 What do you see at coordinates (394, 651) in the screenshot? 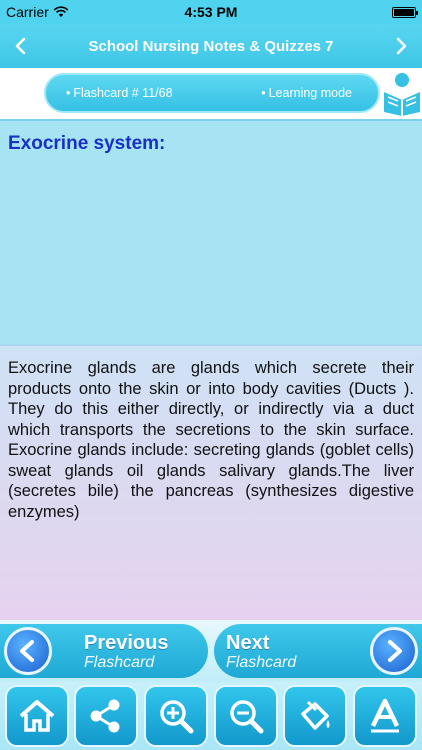
I see `next-arrow-icon` at bounding box center [394, 651].